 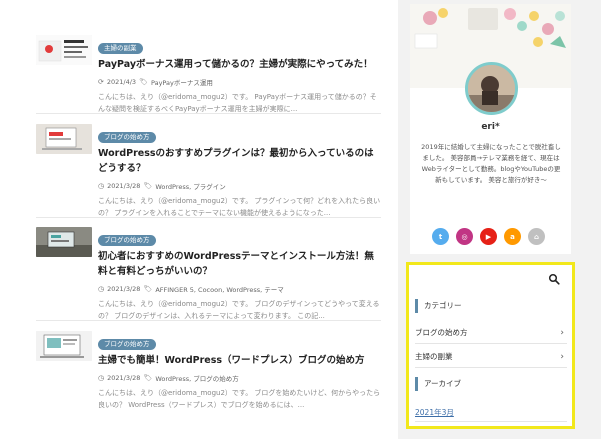 I want to click on category-item-label: ブログの始め方, so click(x=441, y=332).